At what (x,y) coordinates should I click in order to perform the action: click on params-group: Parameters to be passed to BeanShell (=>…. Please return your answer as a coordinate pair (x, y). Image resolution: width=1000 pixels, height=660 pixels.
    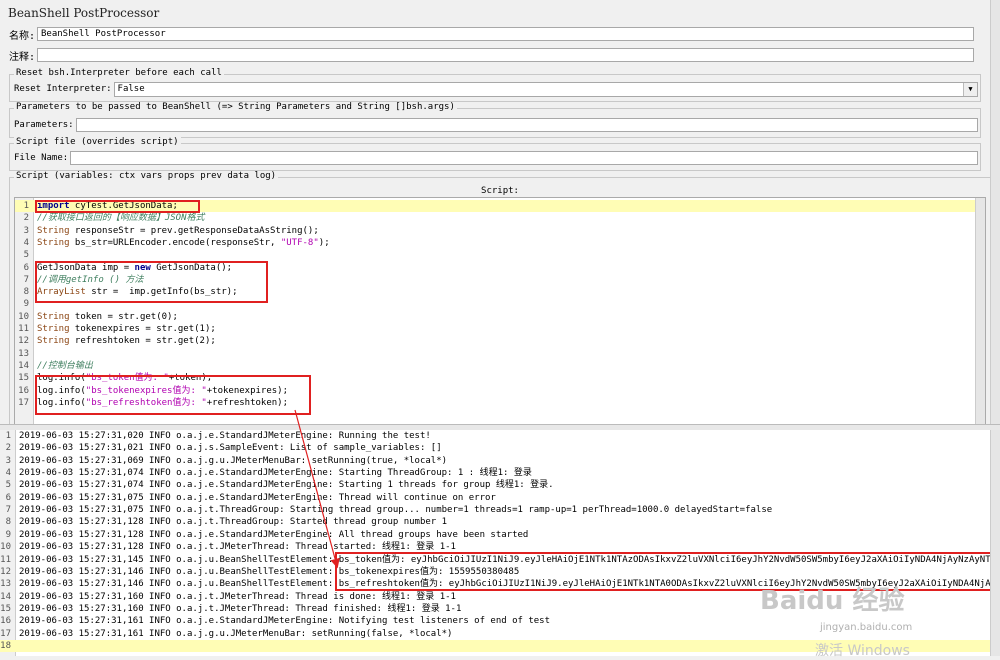
    Looking at the image, I should click on (495, 120).